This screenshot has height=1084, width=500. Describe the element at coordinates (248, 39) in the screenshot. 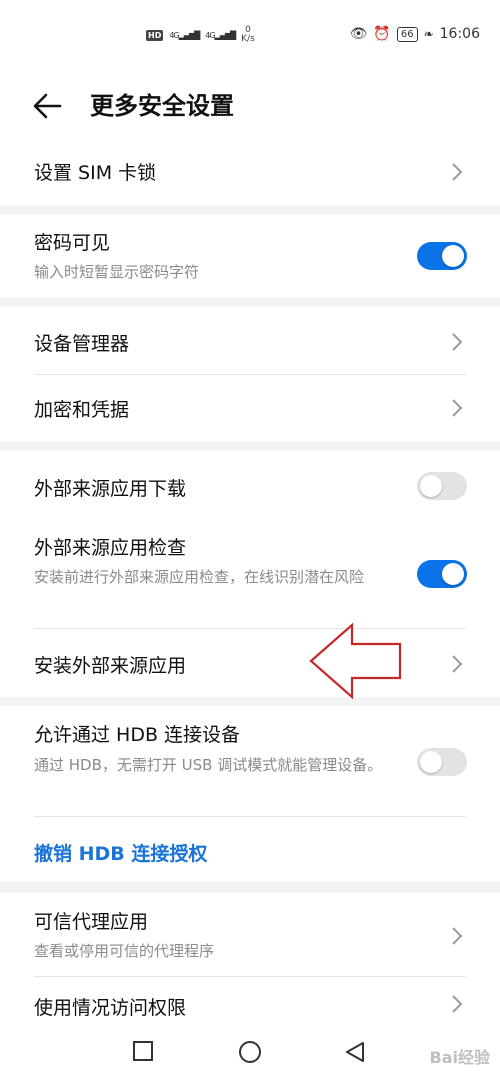

I see `network-speed-unit: K/s` at that location.